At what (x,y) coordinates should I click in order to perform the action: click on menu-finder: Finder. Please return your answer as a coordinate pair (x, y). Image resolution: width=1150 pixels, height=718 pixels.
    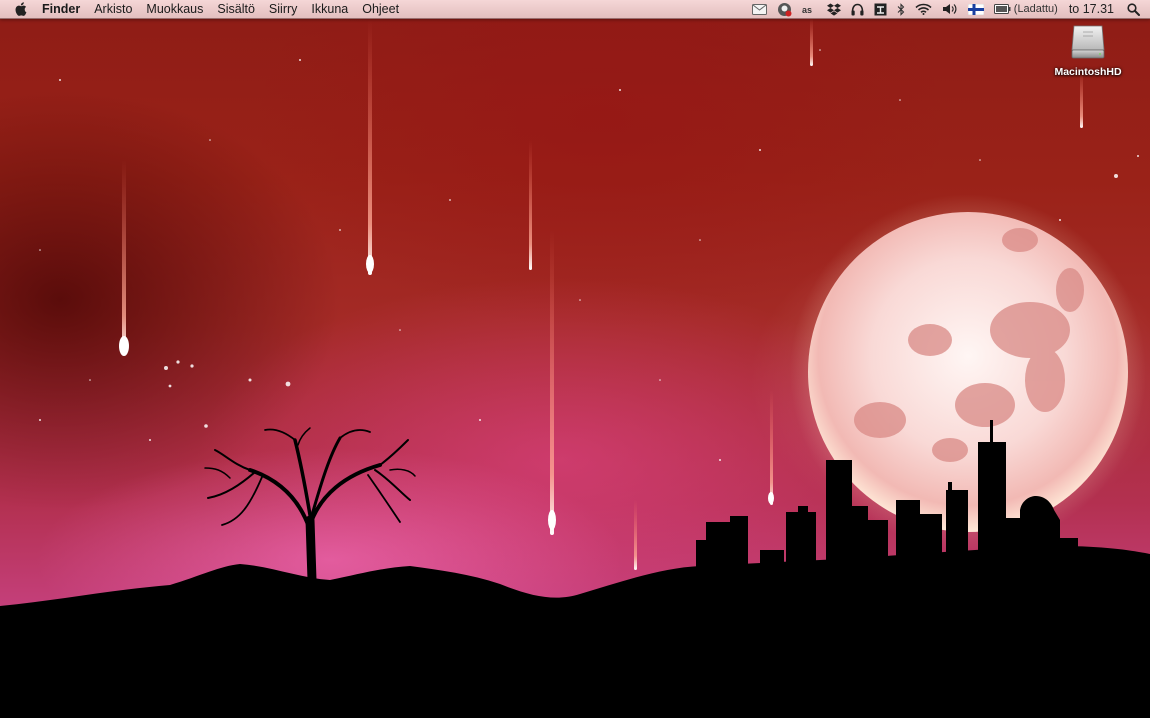
    Looking at the image, I should click on (63, 9).